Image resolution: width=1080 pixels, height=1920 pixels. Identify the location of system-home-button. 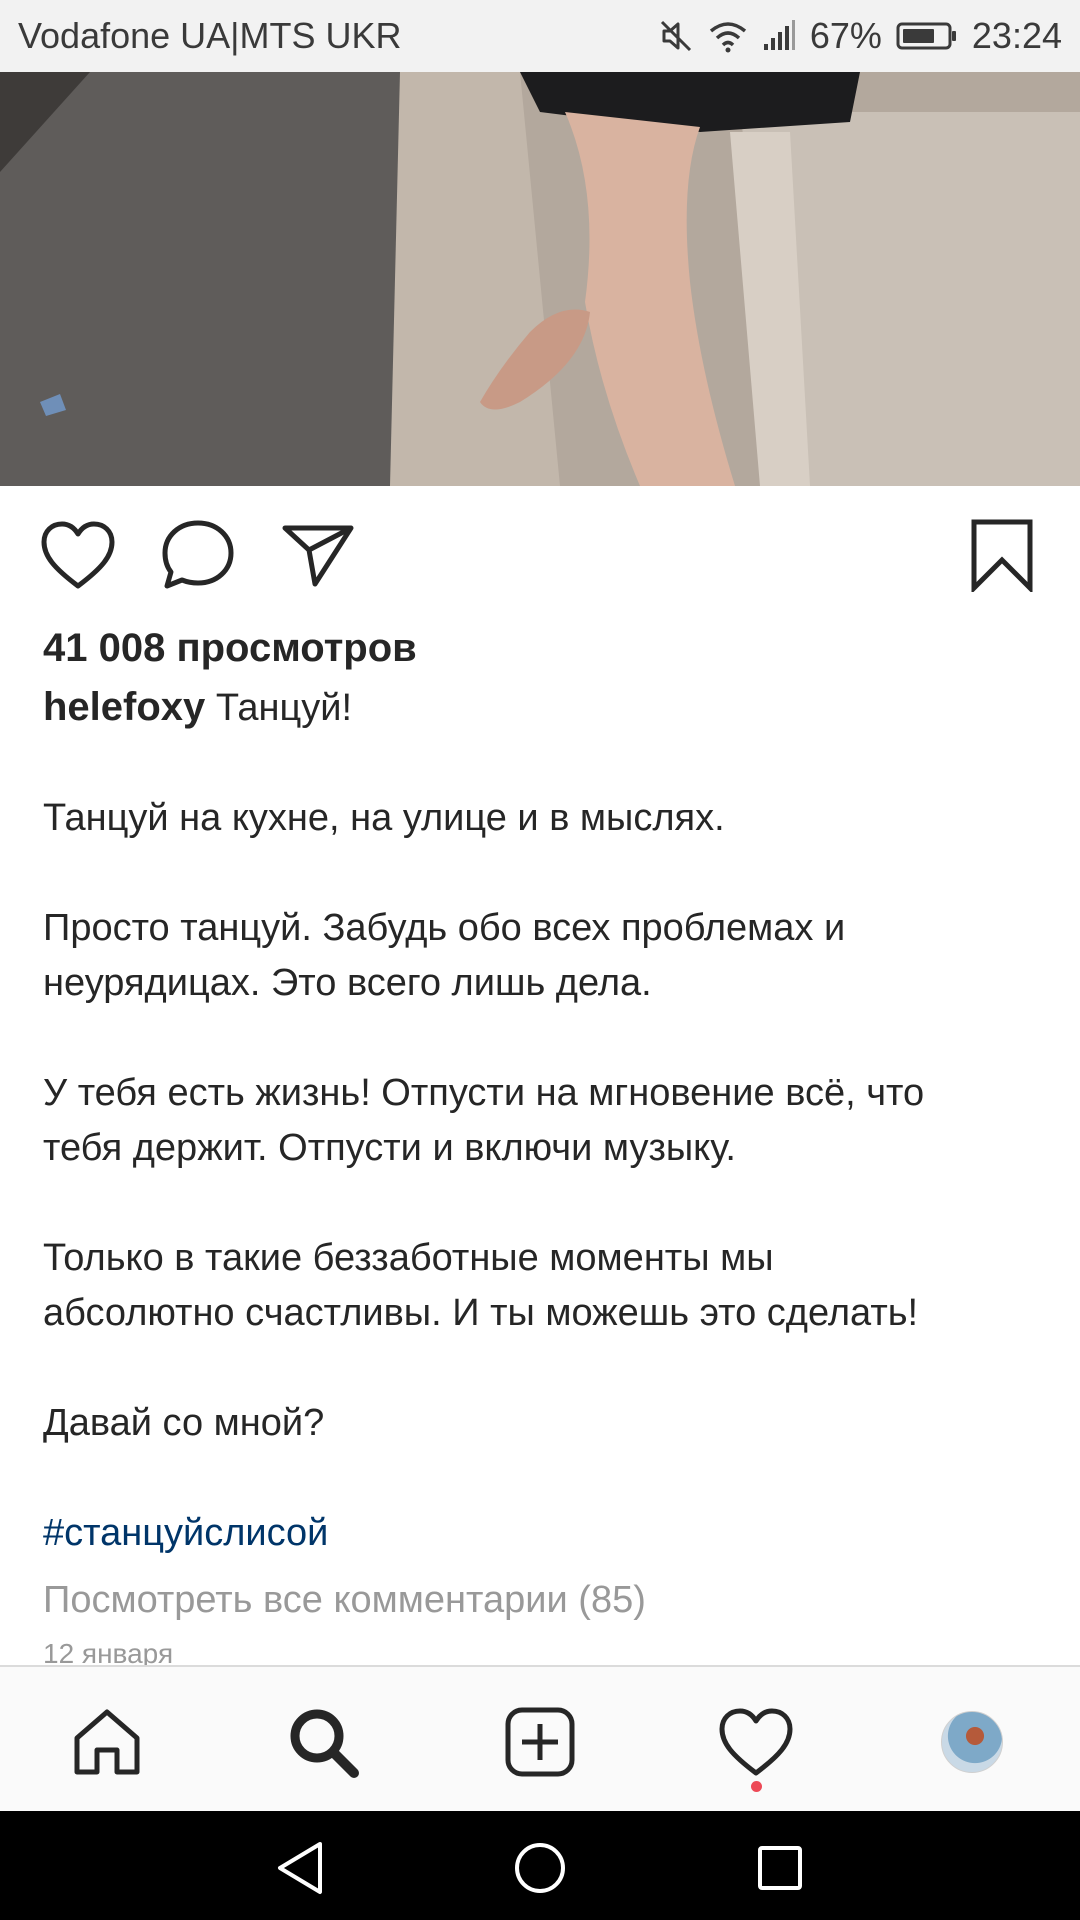
(540, 1868).